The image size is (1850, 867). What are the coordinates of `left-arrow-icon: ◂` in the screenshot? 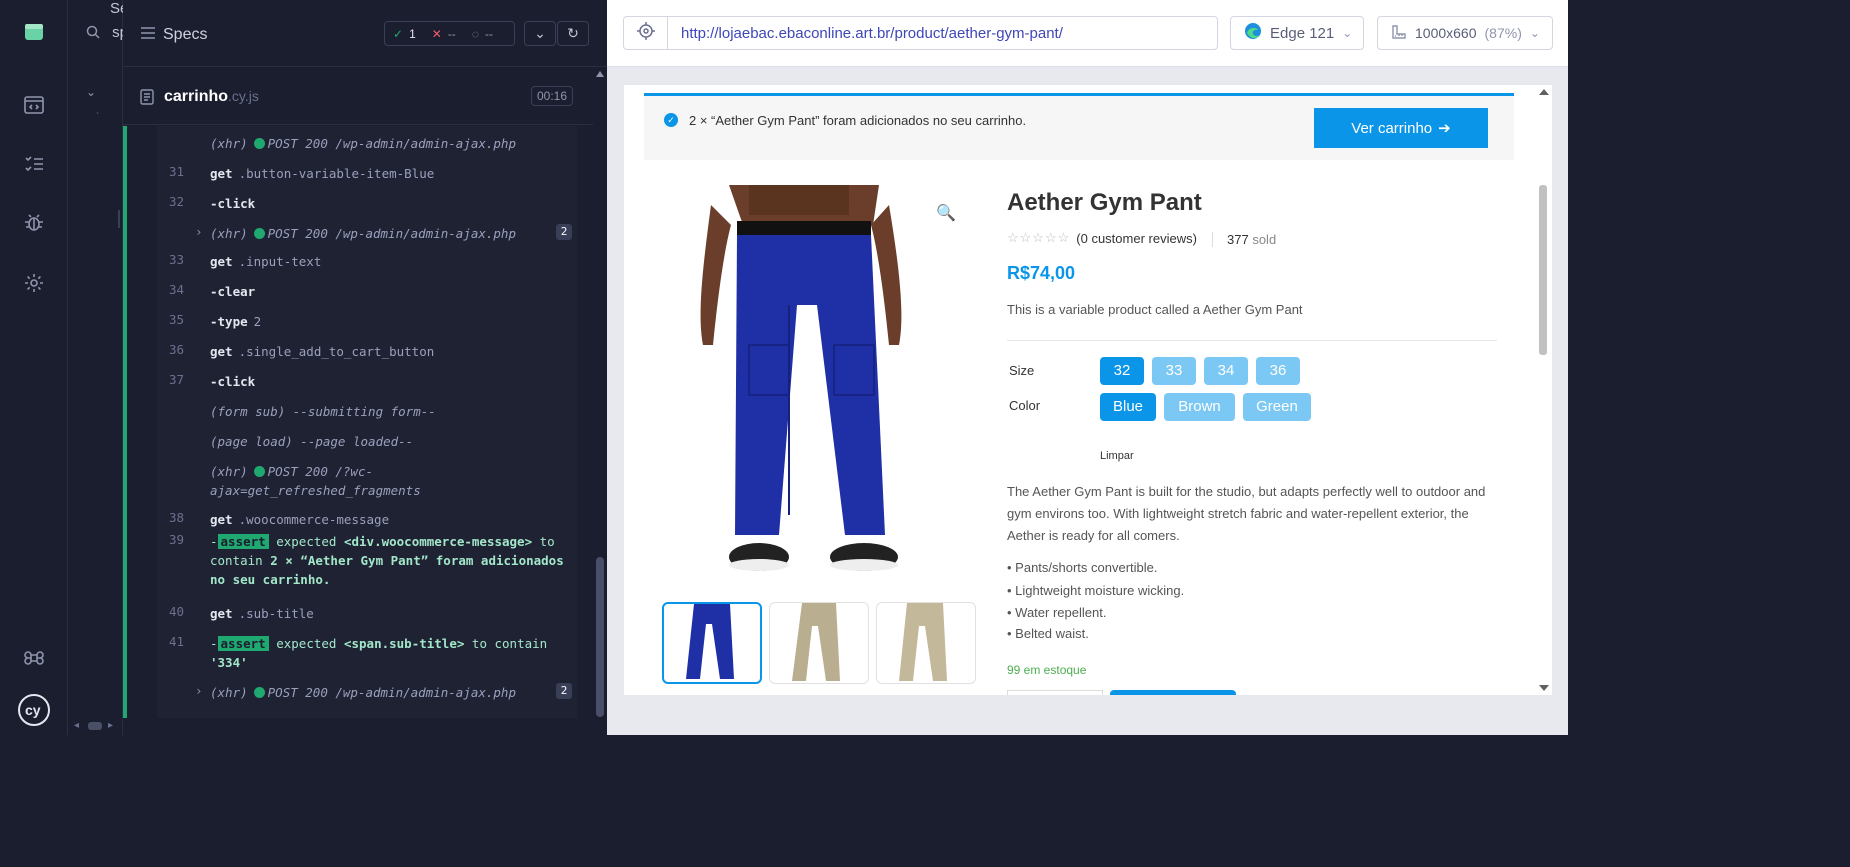 It's located at (76, 725).